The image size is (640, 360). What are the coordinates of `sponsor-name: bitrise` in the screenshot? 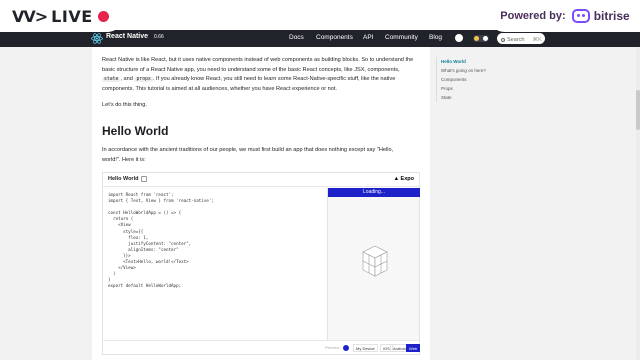 It's located at (611, 16).